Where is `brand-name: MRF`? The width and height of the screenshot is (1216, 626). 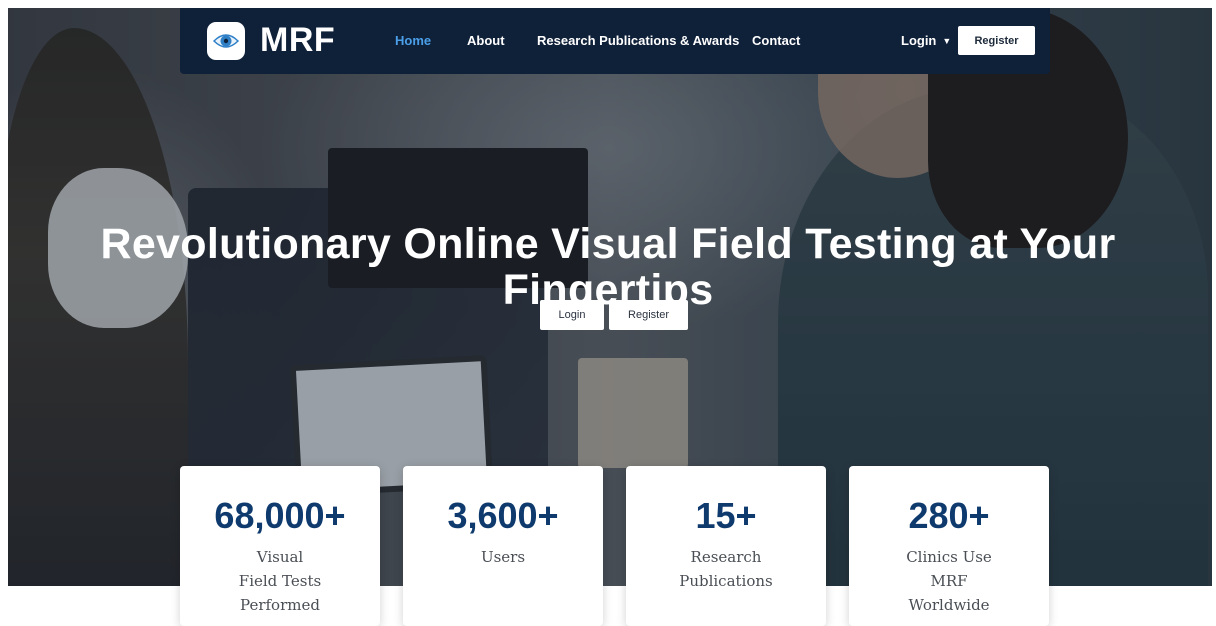 brand-name: MRF is located at coordinates (297, 40).